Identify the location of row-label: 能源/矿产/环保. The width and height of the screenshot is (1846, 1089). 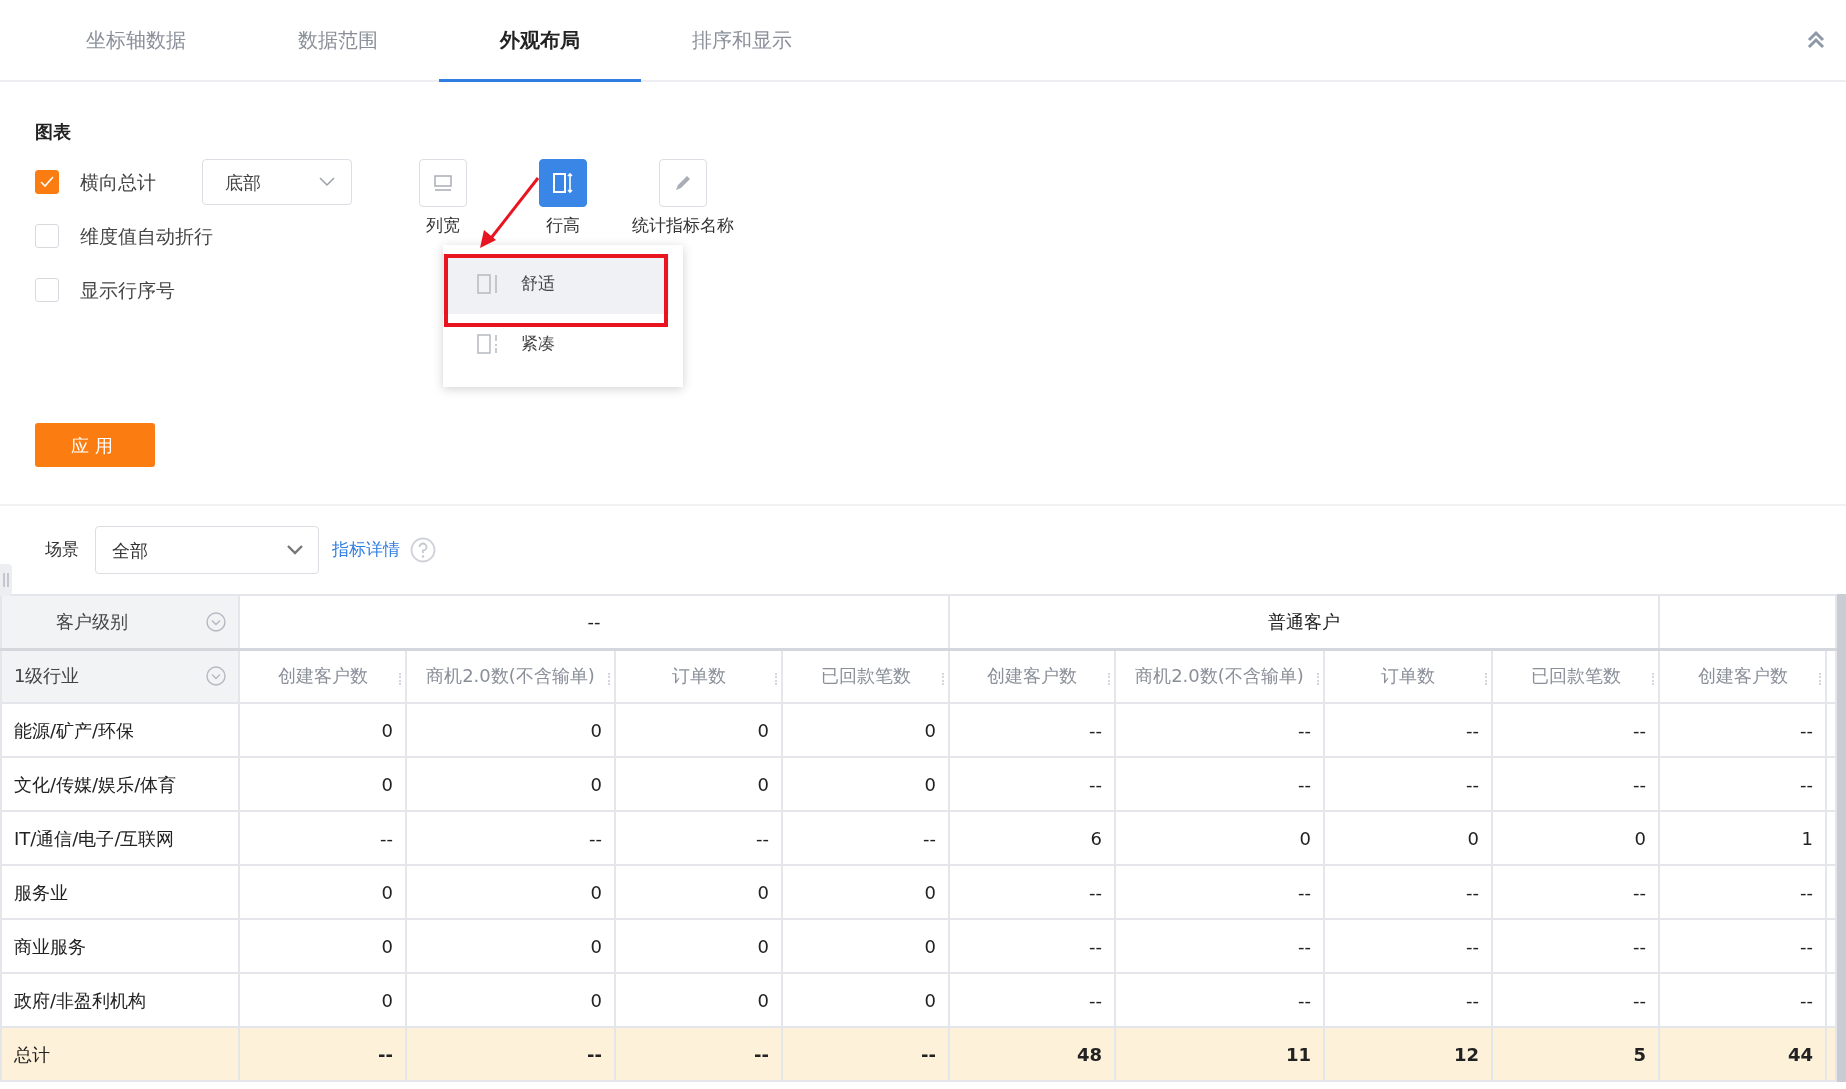
(120, 730).